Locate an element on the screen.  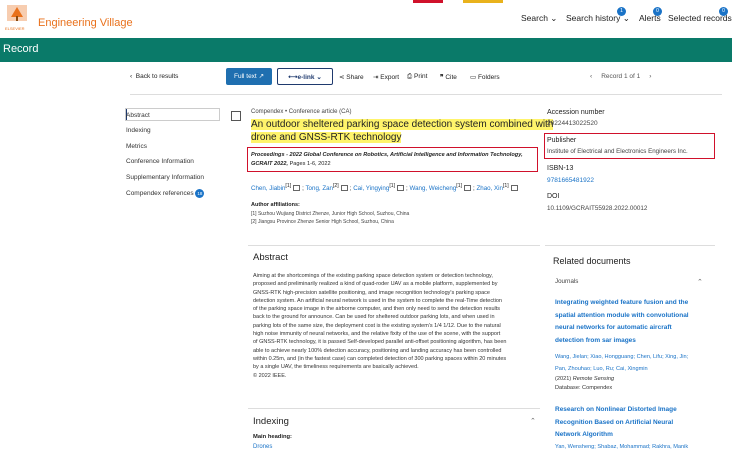
related-doc-1-db: Database: Compendex is located at coordinates (584, 388).